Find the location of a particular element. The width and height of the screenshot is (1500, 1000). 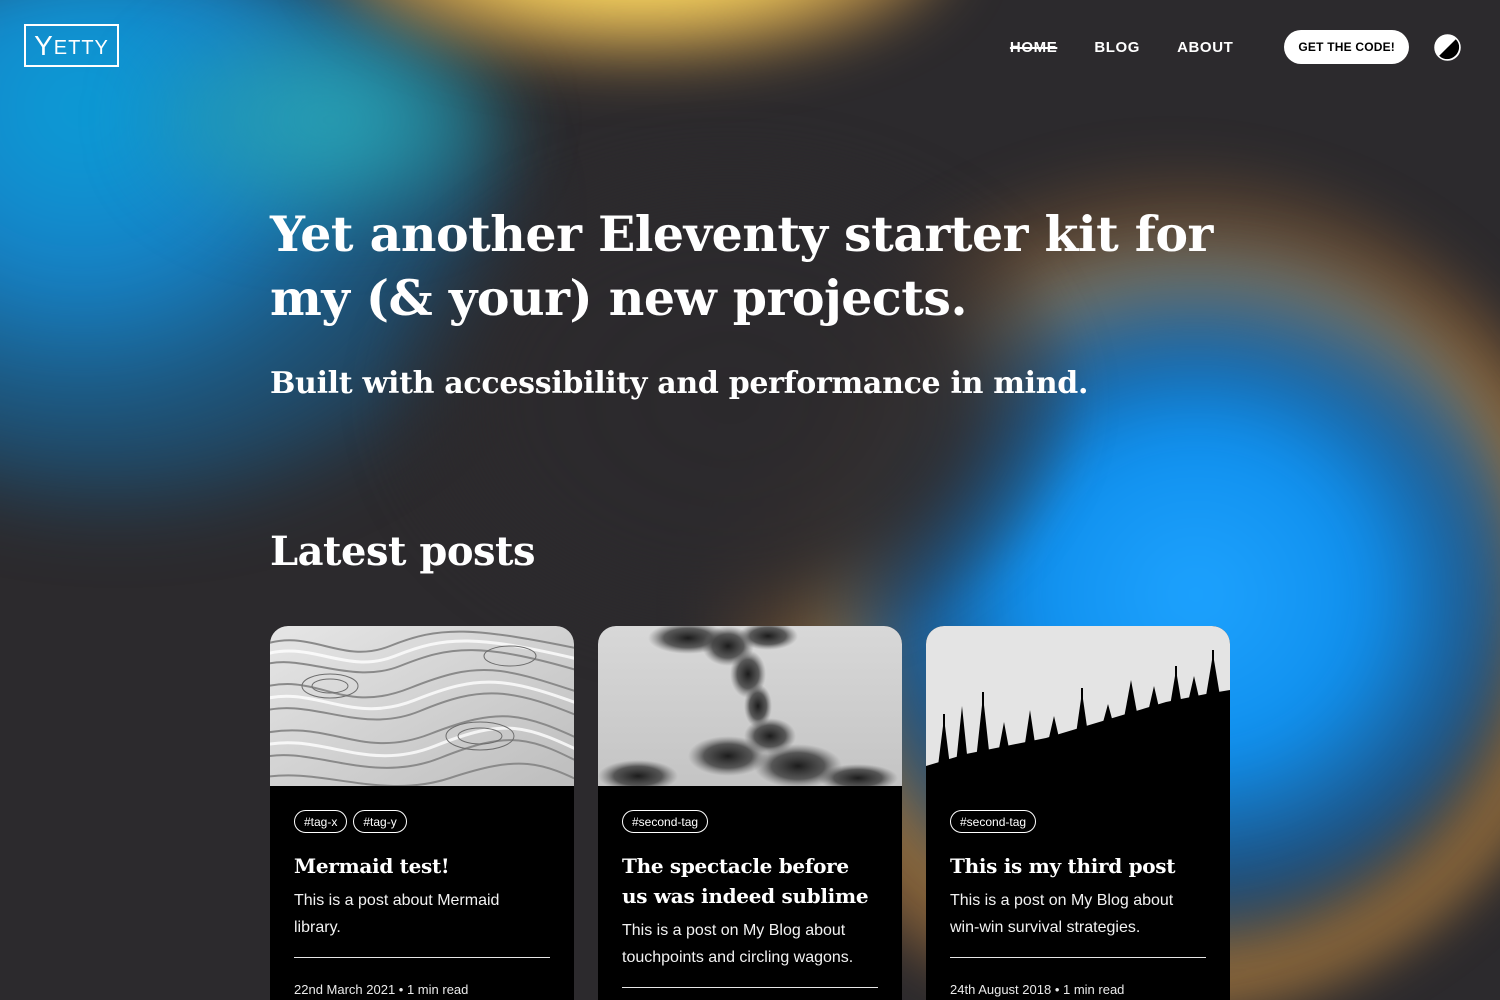

contrast-icon is located at coordinates (1447, 47).